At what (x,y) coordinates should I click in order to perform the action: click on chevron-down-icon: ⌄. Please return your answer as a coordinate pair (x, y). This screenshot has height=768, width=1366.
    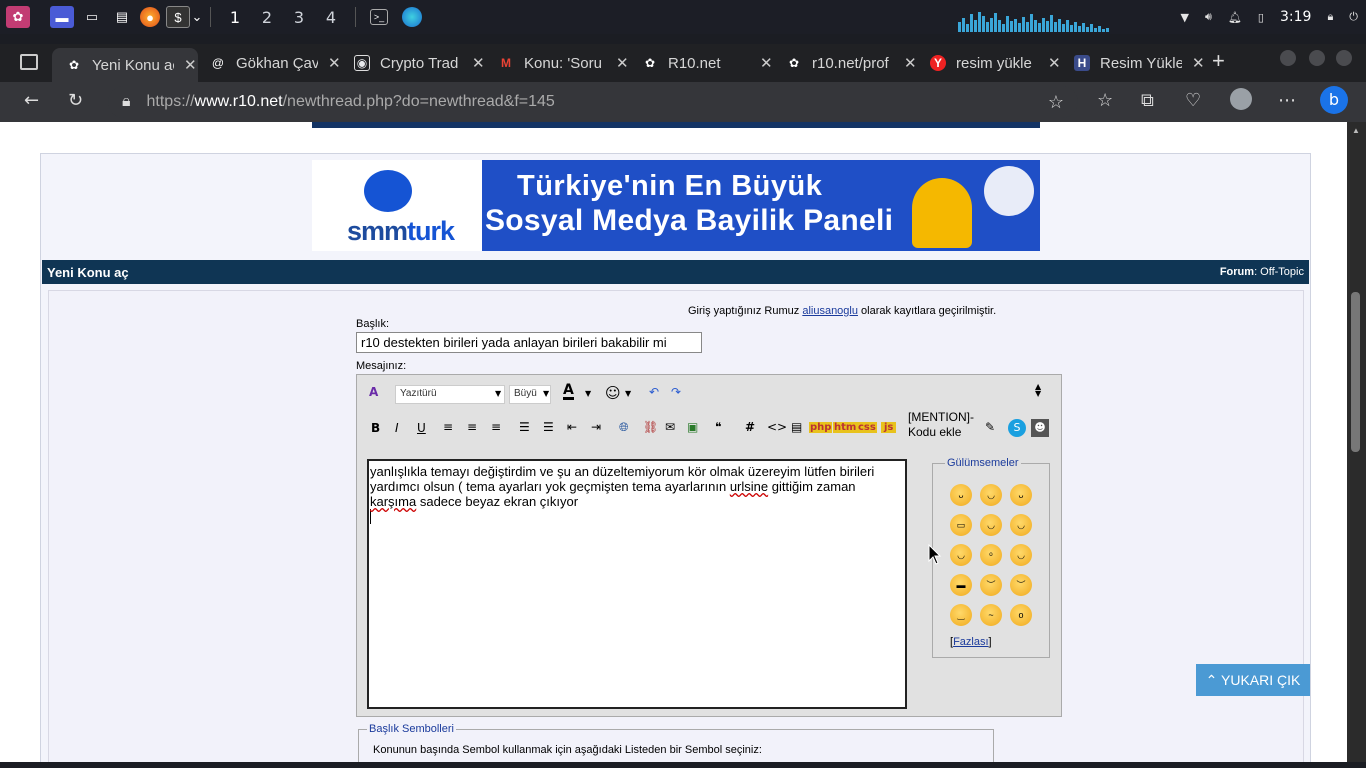
    Looking at the image, I should click on (197, 17).